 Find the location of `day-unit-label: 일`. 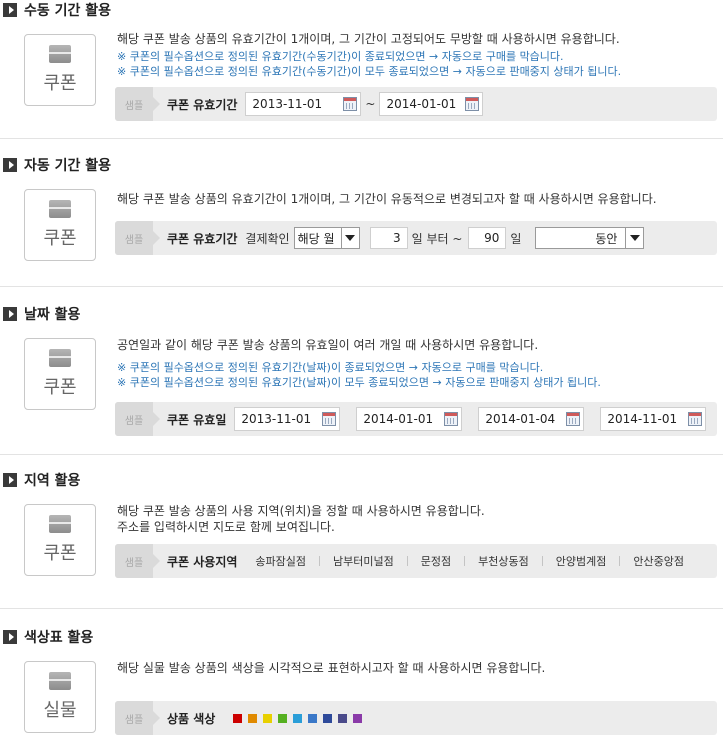

day-unit-label: 일 is located at coordinates (516, 238).